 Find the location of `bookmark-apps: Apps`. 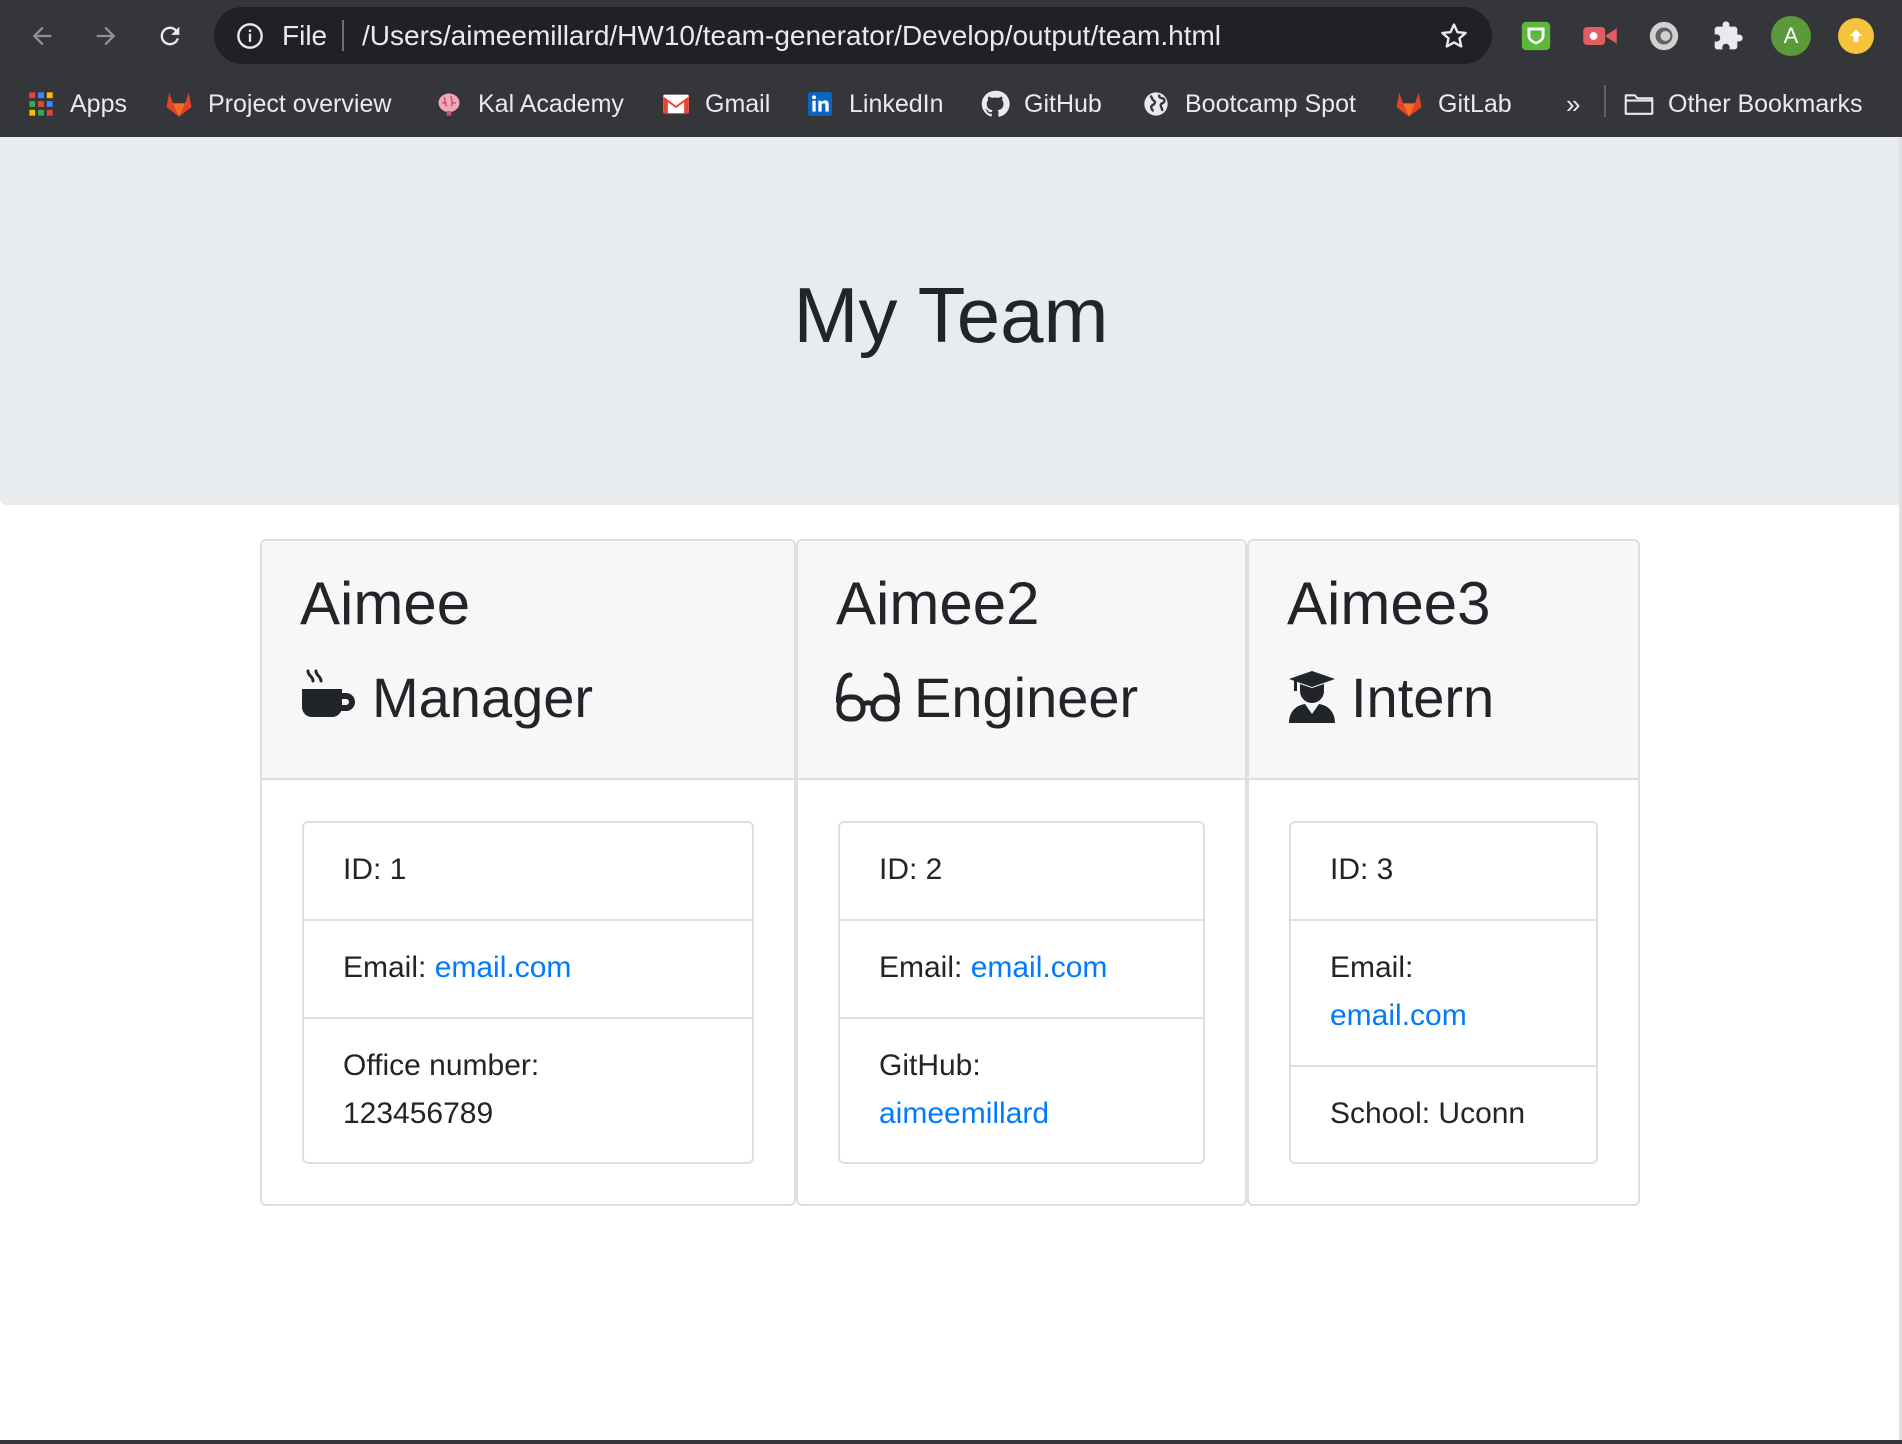

bookmark-apps: Apps is located at coordinates (76, 104).